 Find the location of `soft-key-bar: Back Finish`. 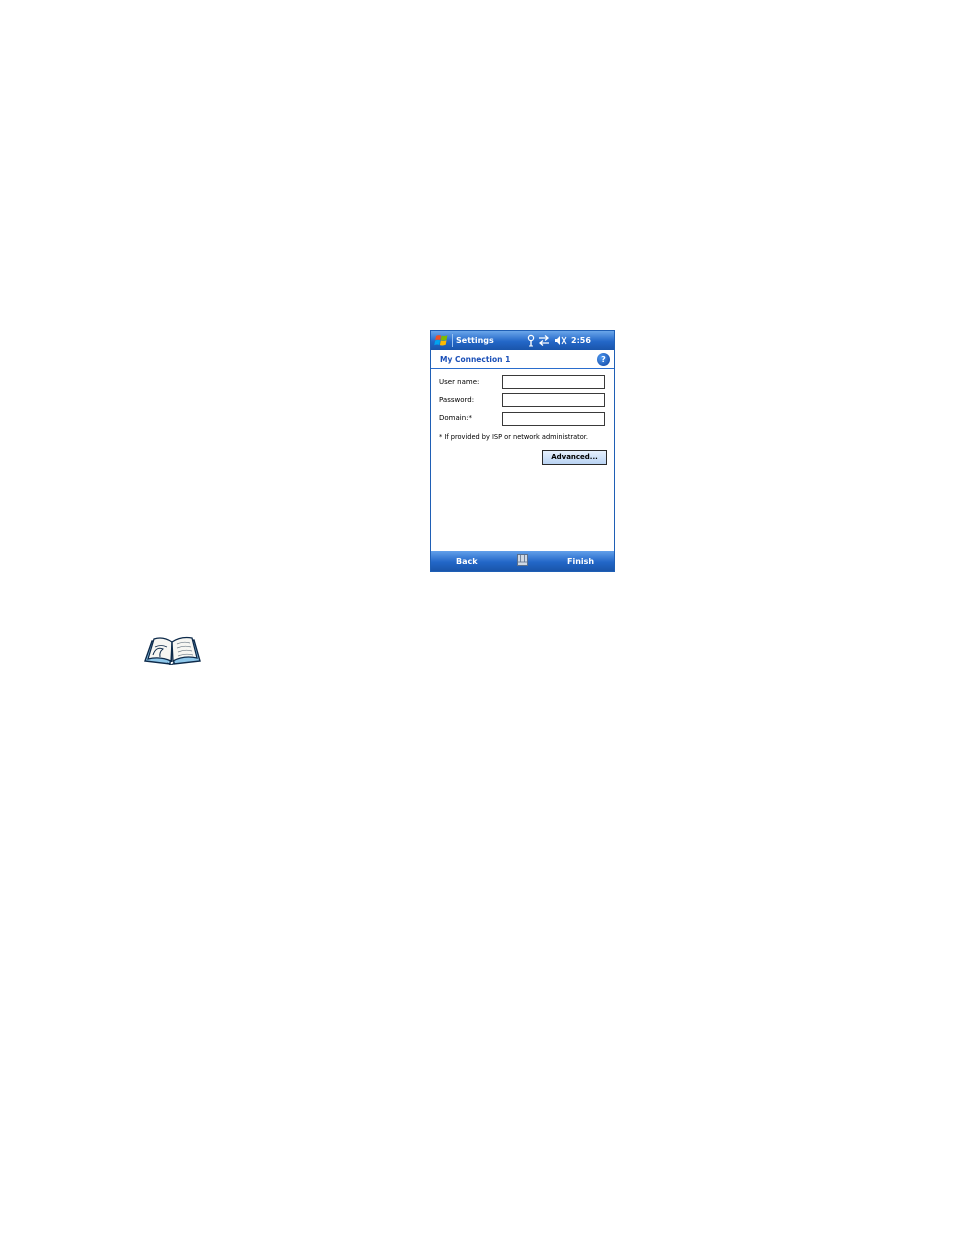

soft-key-bar: Back Finish is located at coordinates (522, 561).